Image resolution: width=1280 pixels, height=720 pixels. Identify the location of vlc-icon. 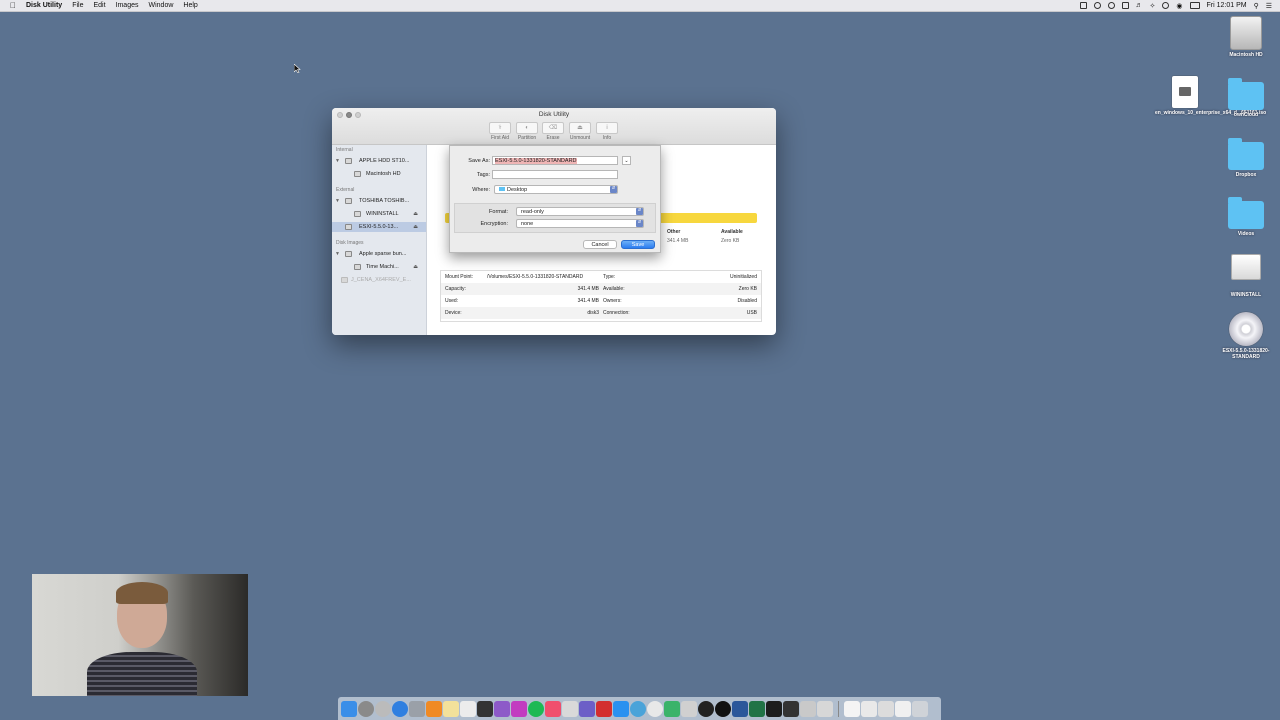
(434, 708).